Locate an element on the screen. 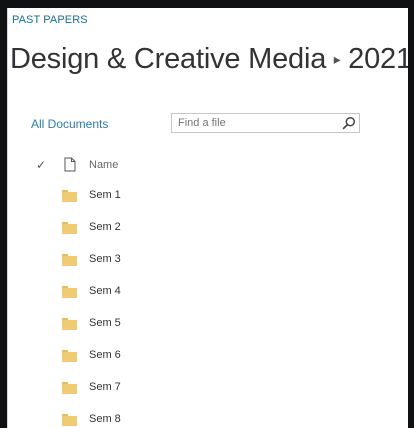  list-item: Sem 6 is located at coordinates (208, 357).